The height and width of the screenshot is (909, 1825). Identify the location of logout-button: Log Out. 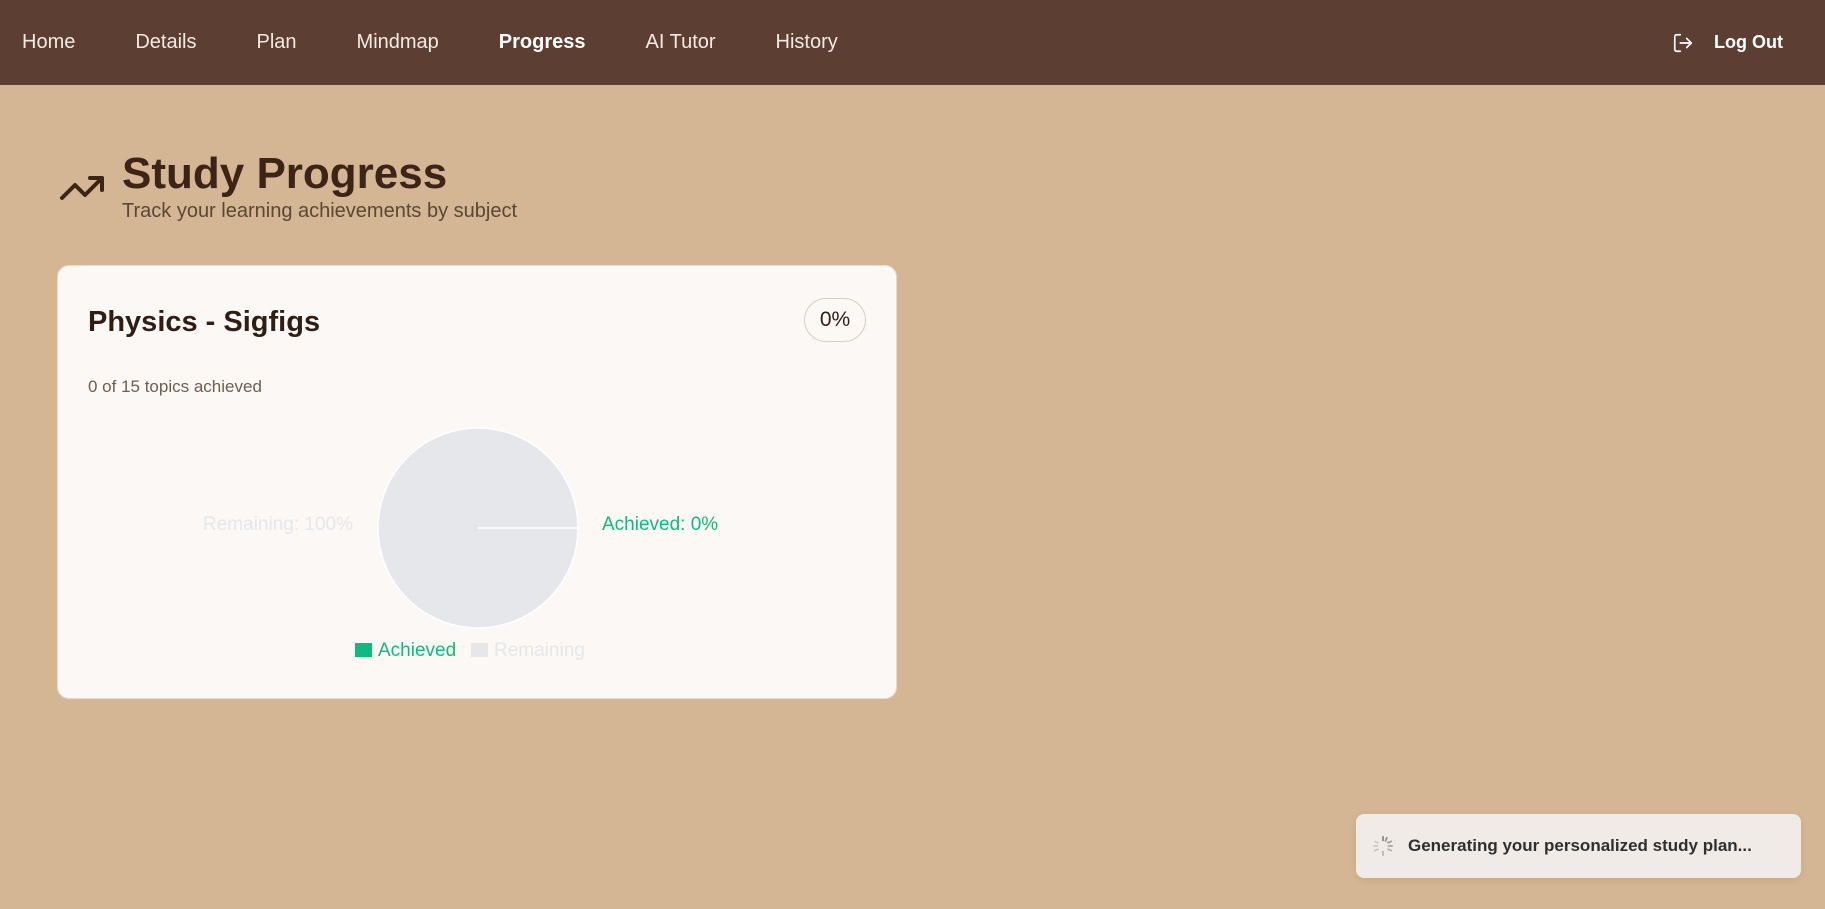
(1727, 42).